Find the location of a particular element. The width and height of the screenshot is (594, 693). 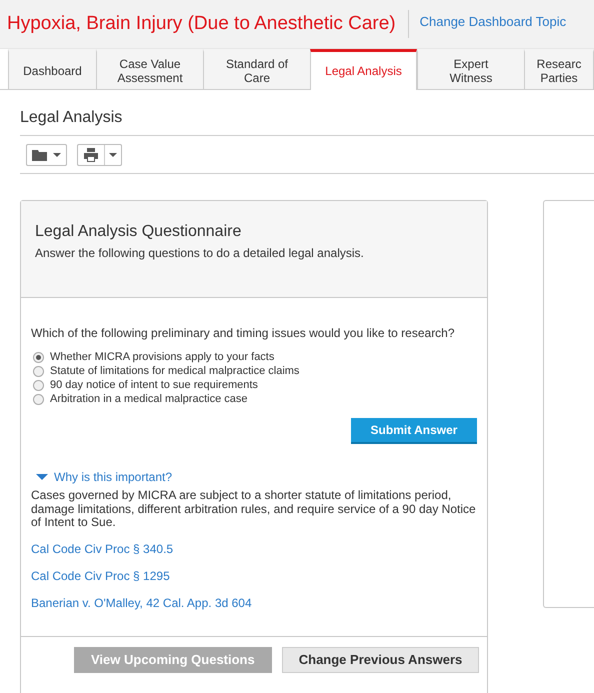

nav-tab: Researc Parties is located at coordinates (559, 69).